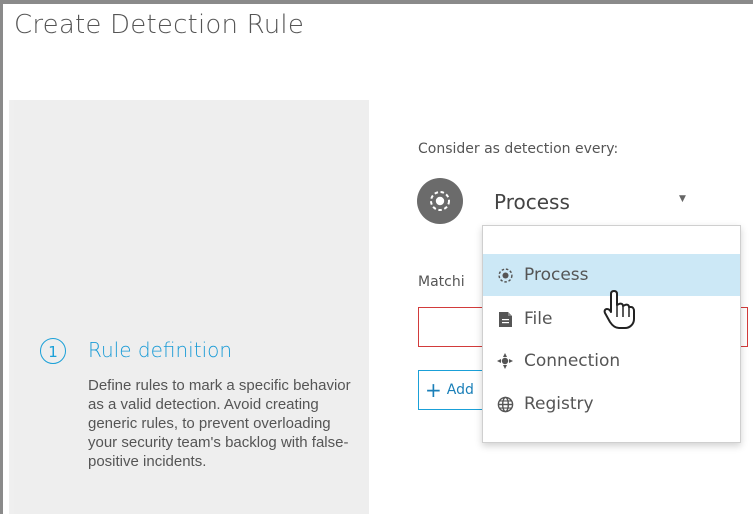  Describe the element at coordinates (1, 257) in the screenshot. I see `window-left-border` at that location.